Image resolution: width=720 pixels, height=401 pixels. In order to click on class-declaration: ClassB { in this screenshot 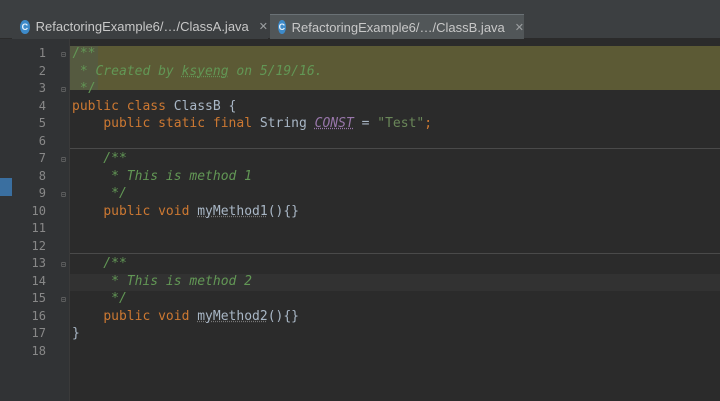, I will do `click(201, 106)`.